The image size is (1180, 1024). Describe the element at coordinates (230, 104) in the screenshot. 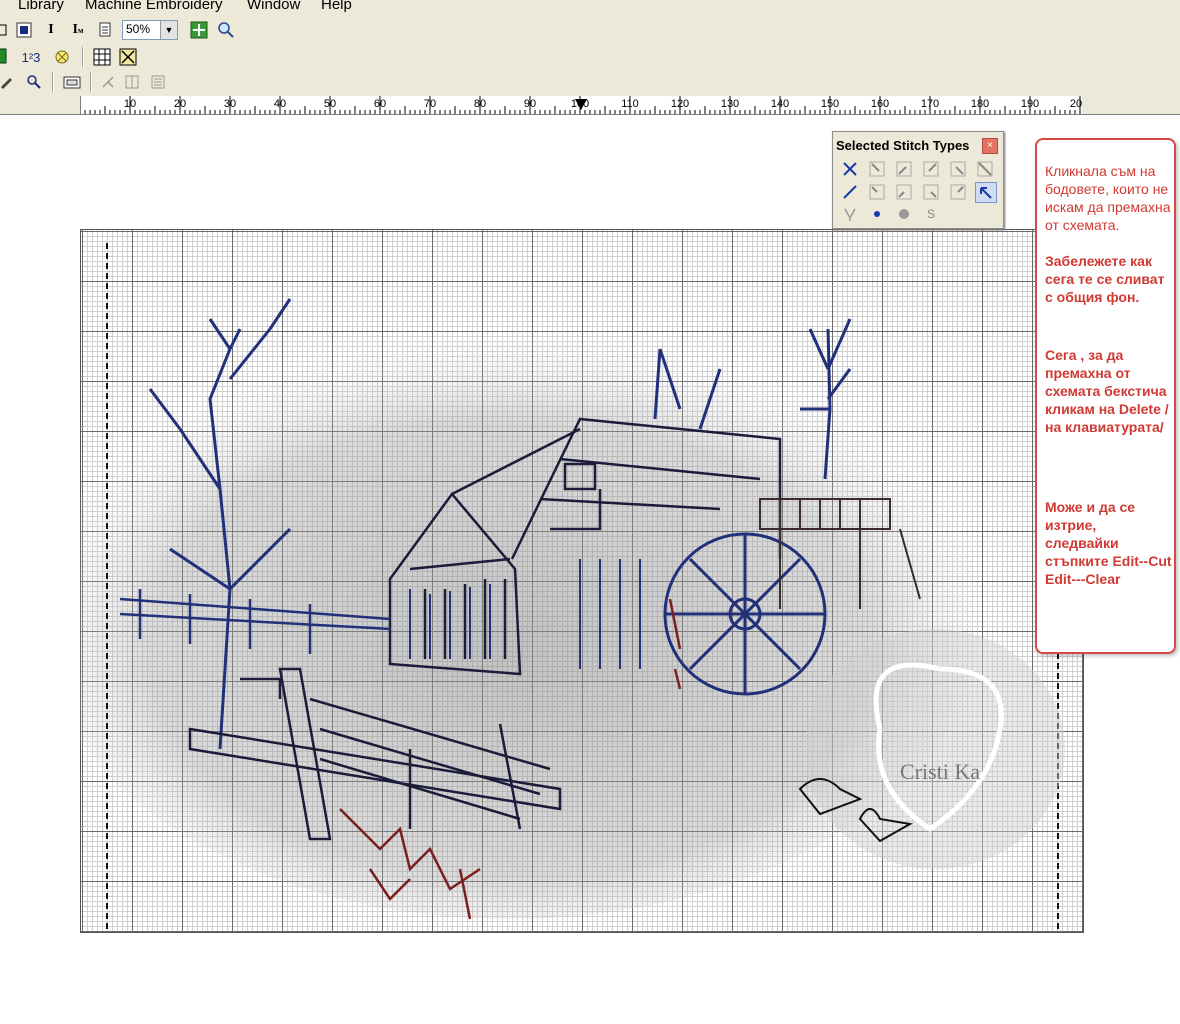

I see `ruler-label: 30` at that location.